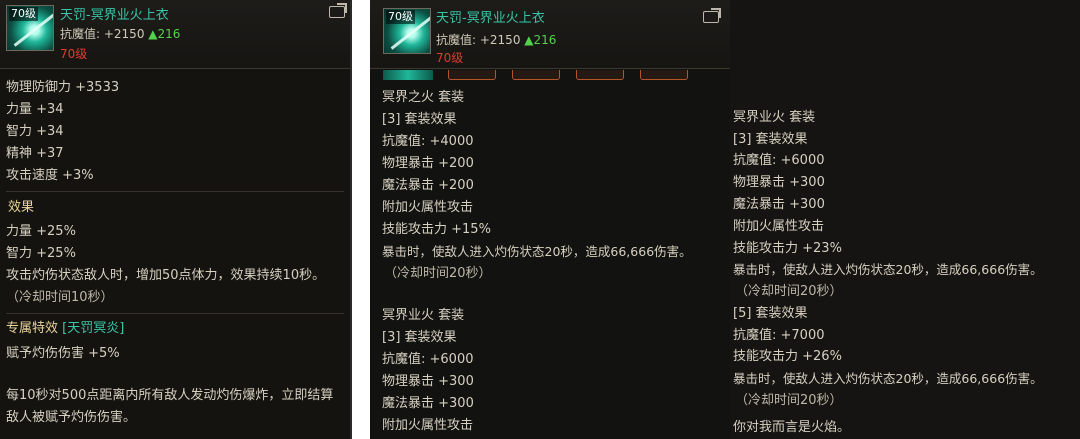 This screenshot has height=439, width=1080. What do you see at coordinates (35, 153) in the screenshot?
I see `base-stat: 精神 +37` at bounding box center [35, 153].